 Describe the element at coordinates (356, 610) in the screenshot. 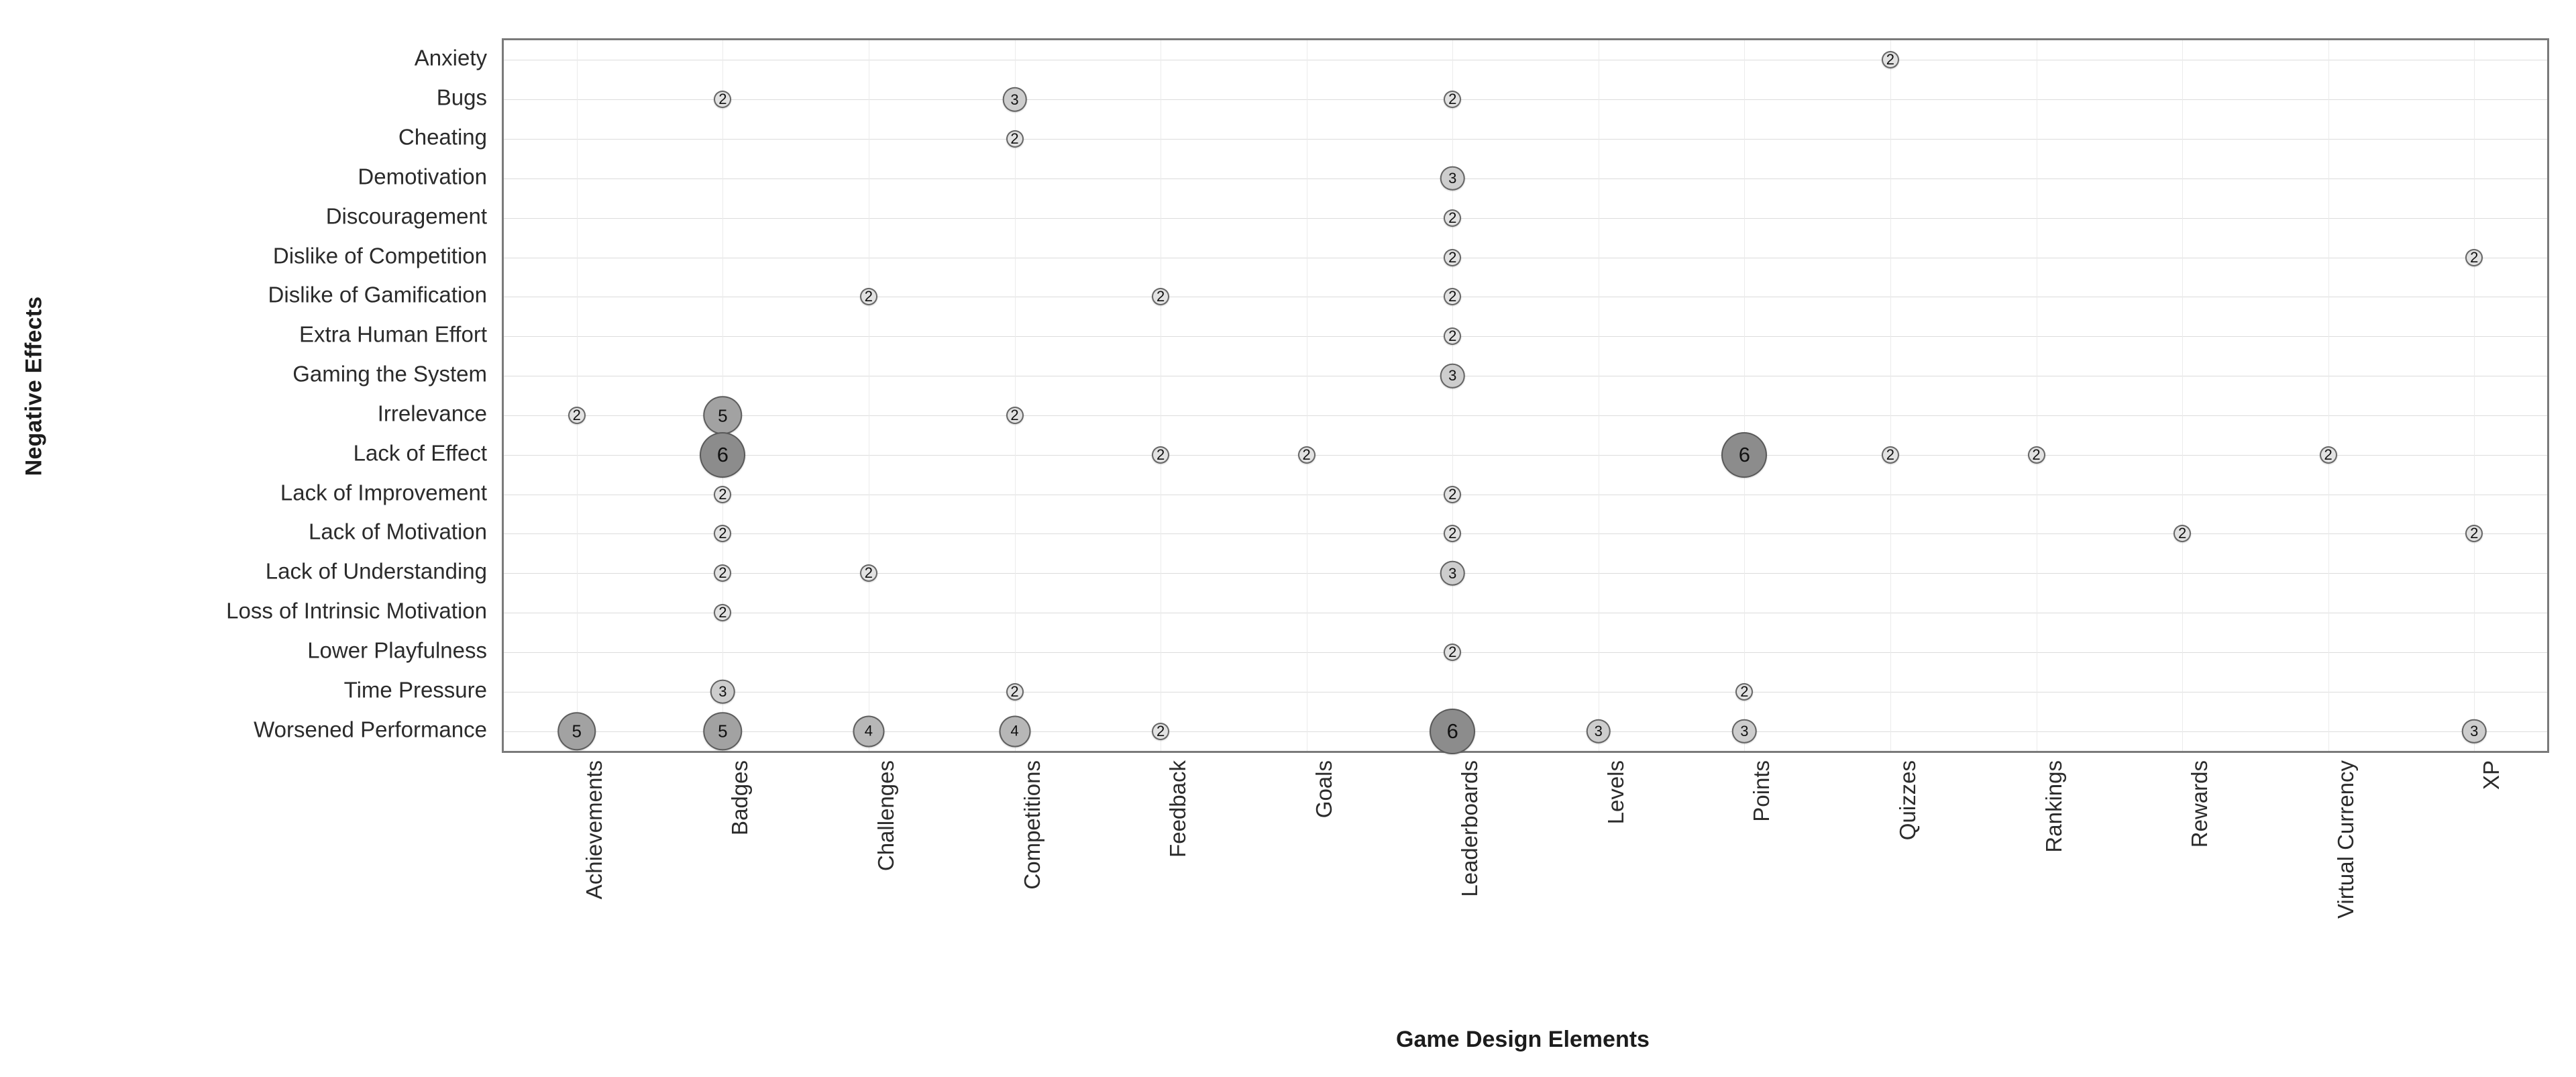

I see `y-tick-label: Loss of Intrinsic Motivation` at that location.